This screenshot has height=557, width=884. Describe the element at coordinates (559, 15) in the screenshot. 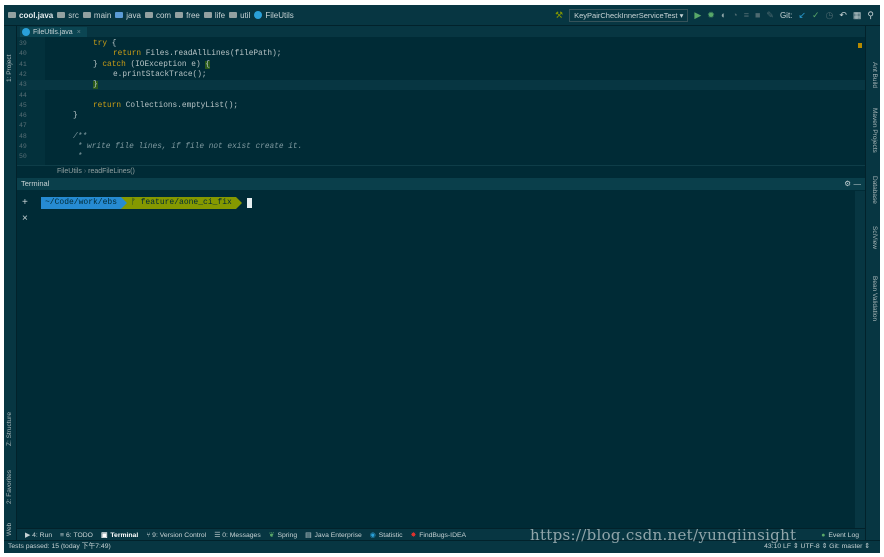

I see `hammer-build-icon: ⚒` at that location.